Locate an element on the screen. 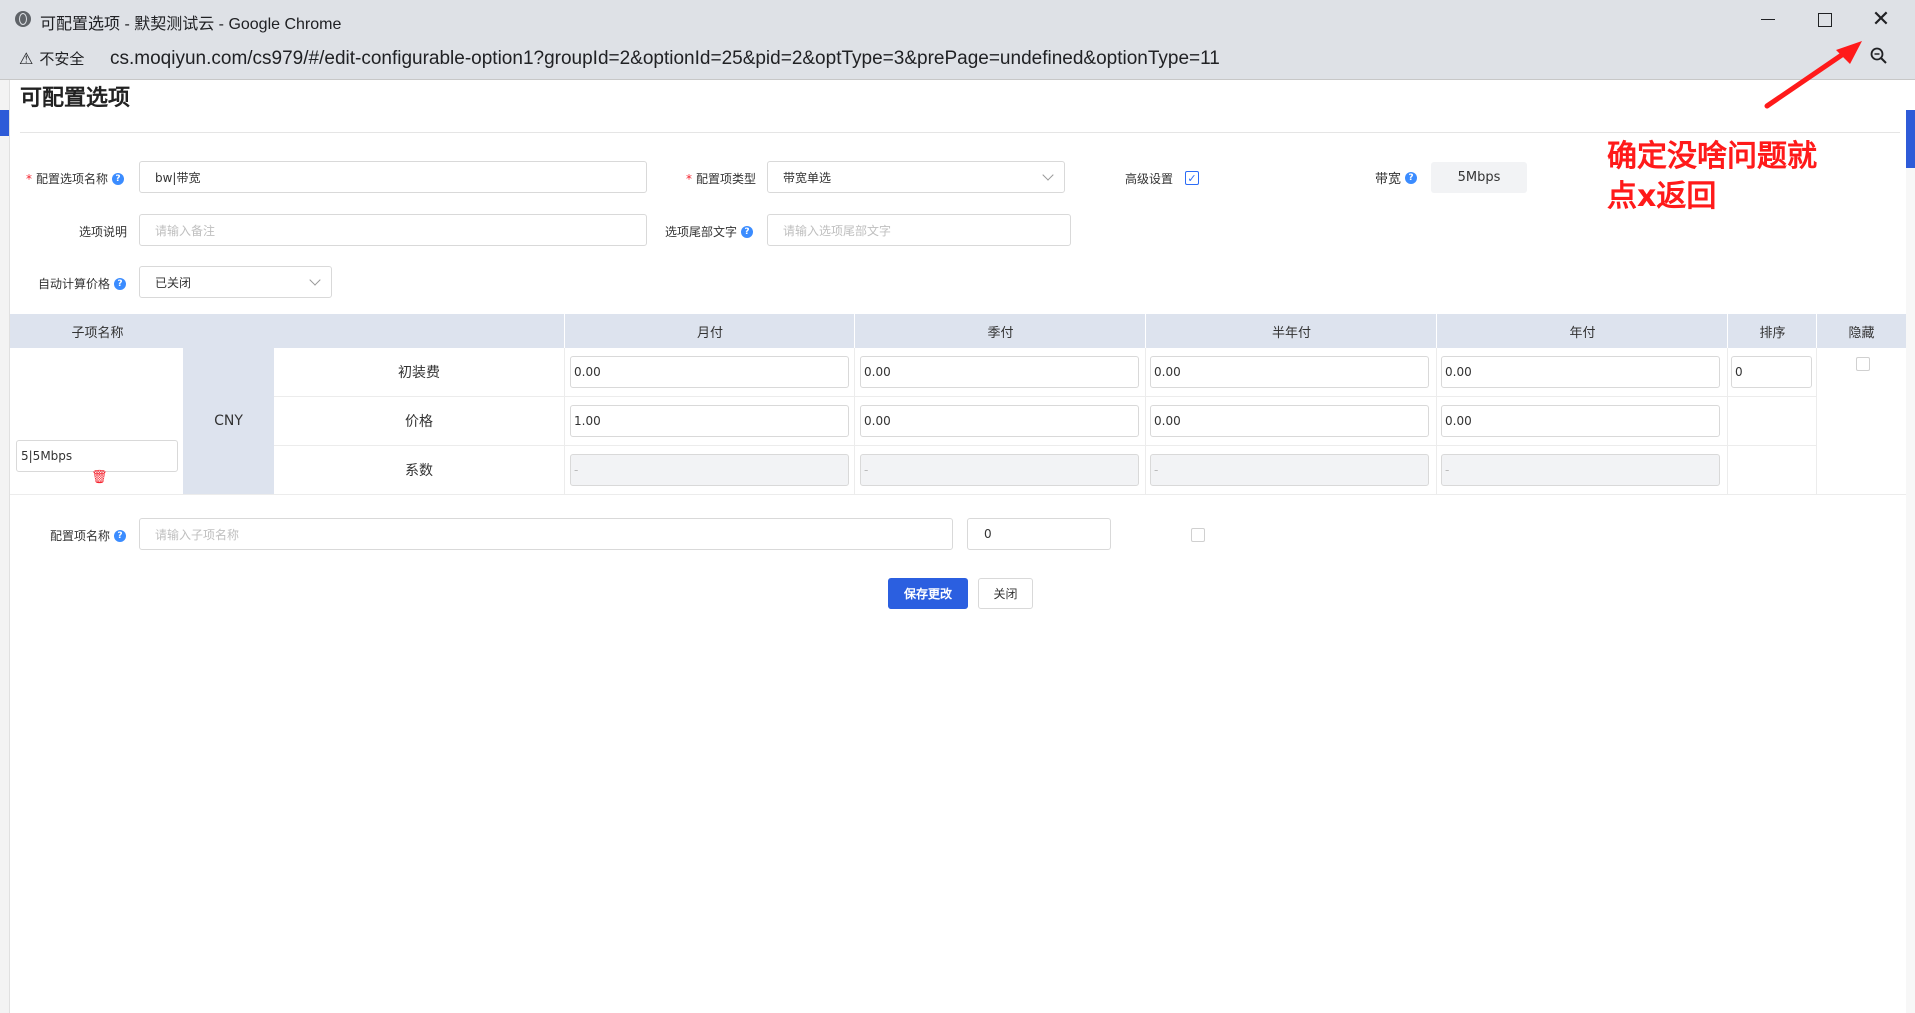  col-semiannual: 半年付 is located at coordinates (1291, 333).